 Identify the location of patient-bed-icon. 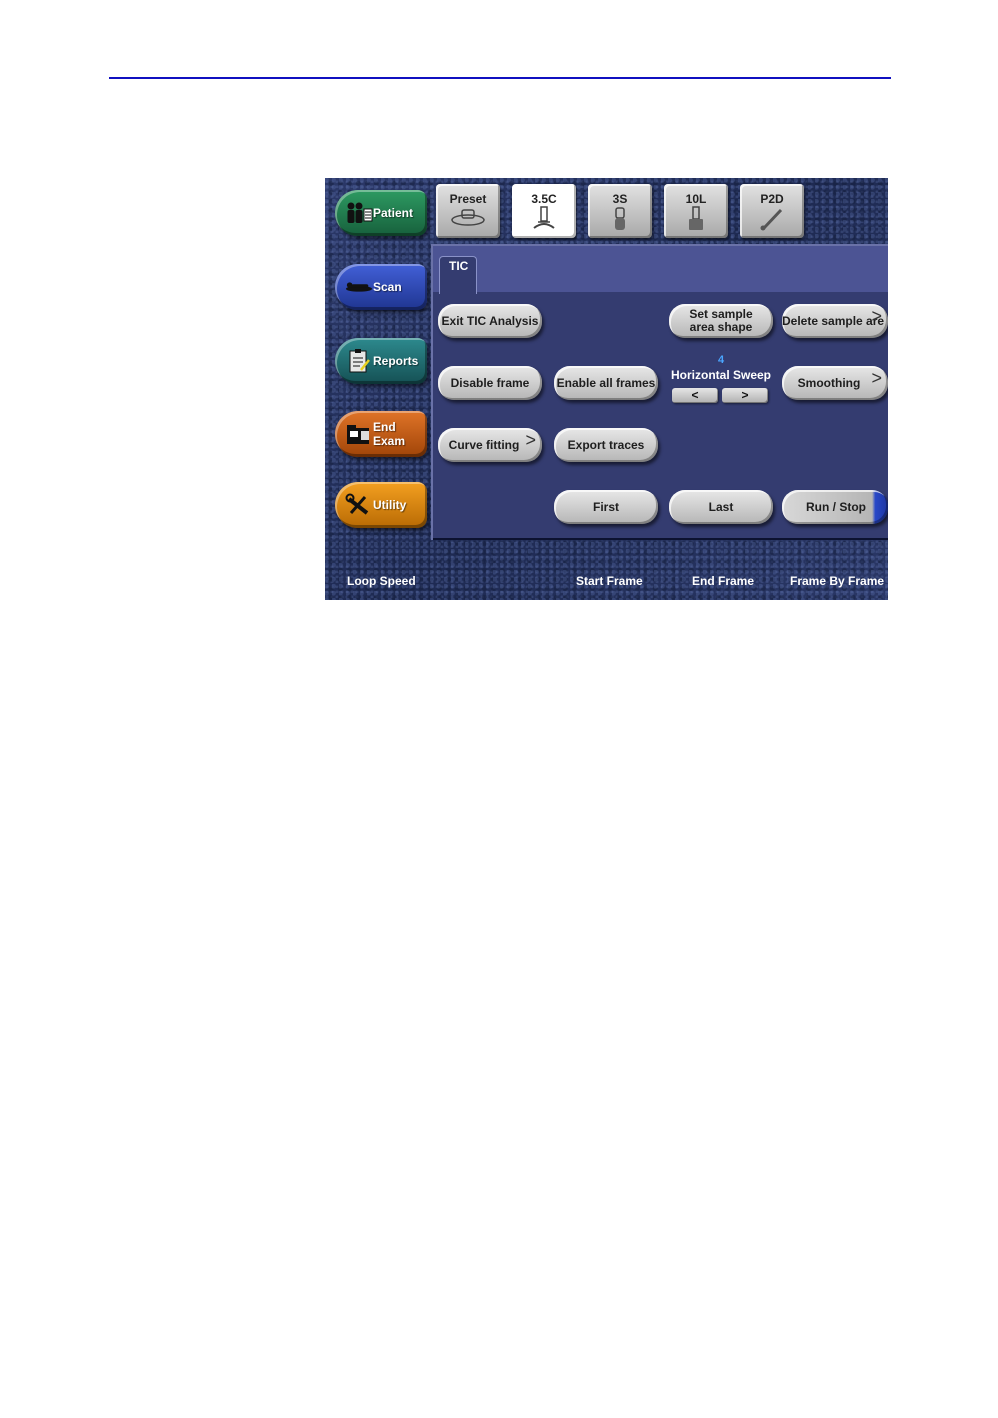
(359, 287).